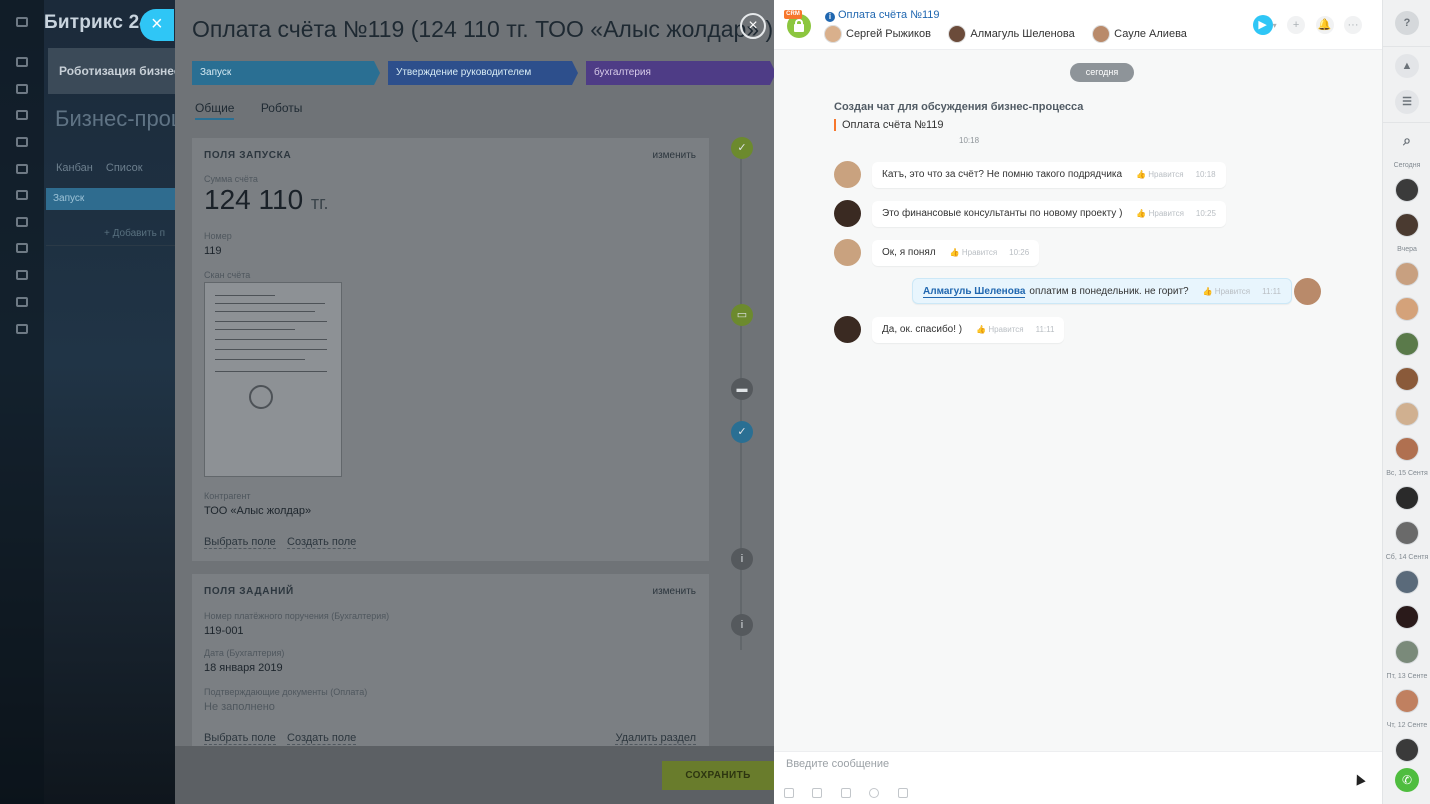  Describe the element at coordinates (1407, 780) in the screenshot. I see `phone-icon: ✆` at that location.